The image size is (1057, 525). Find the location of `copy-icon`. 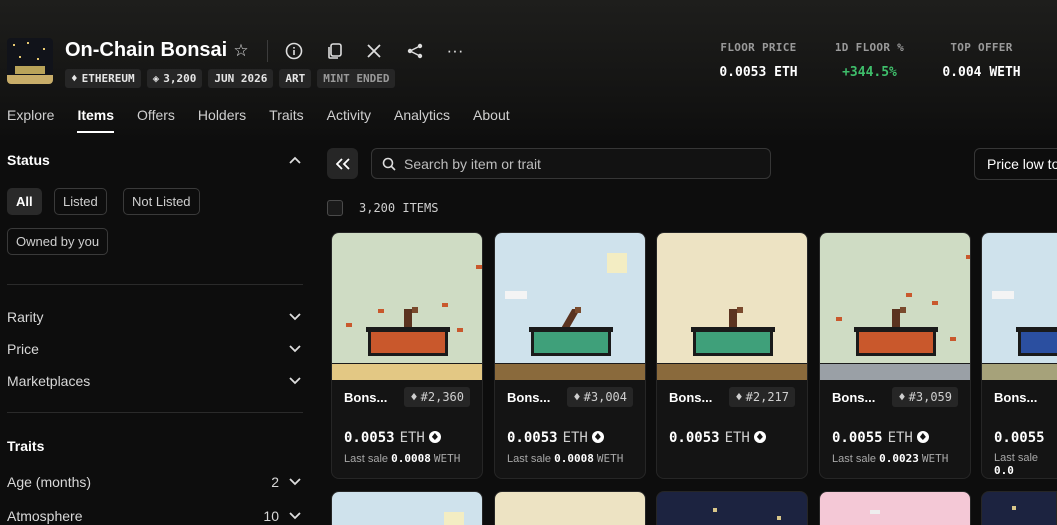

copy-icon is located at coordinates (335, 51).